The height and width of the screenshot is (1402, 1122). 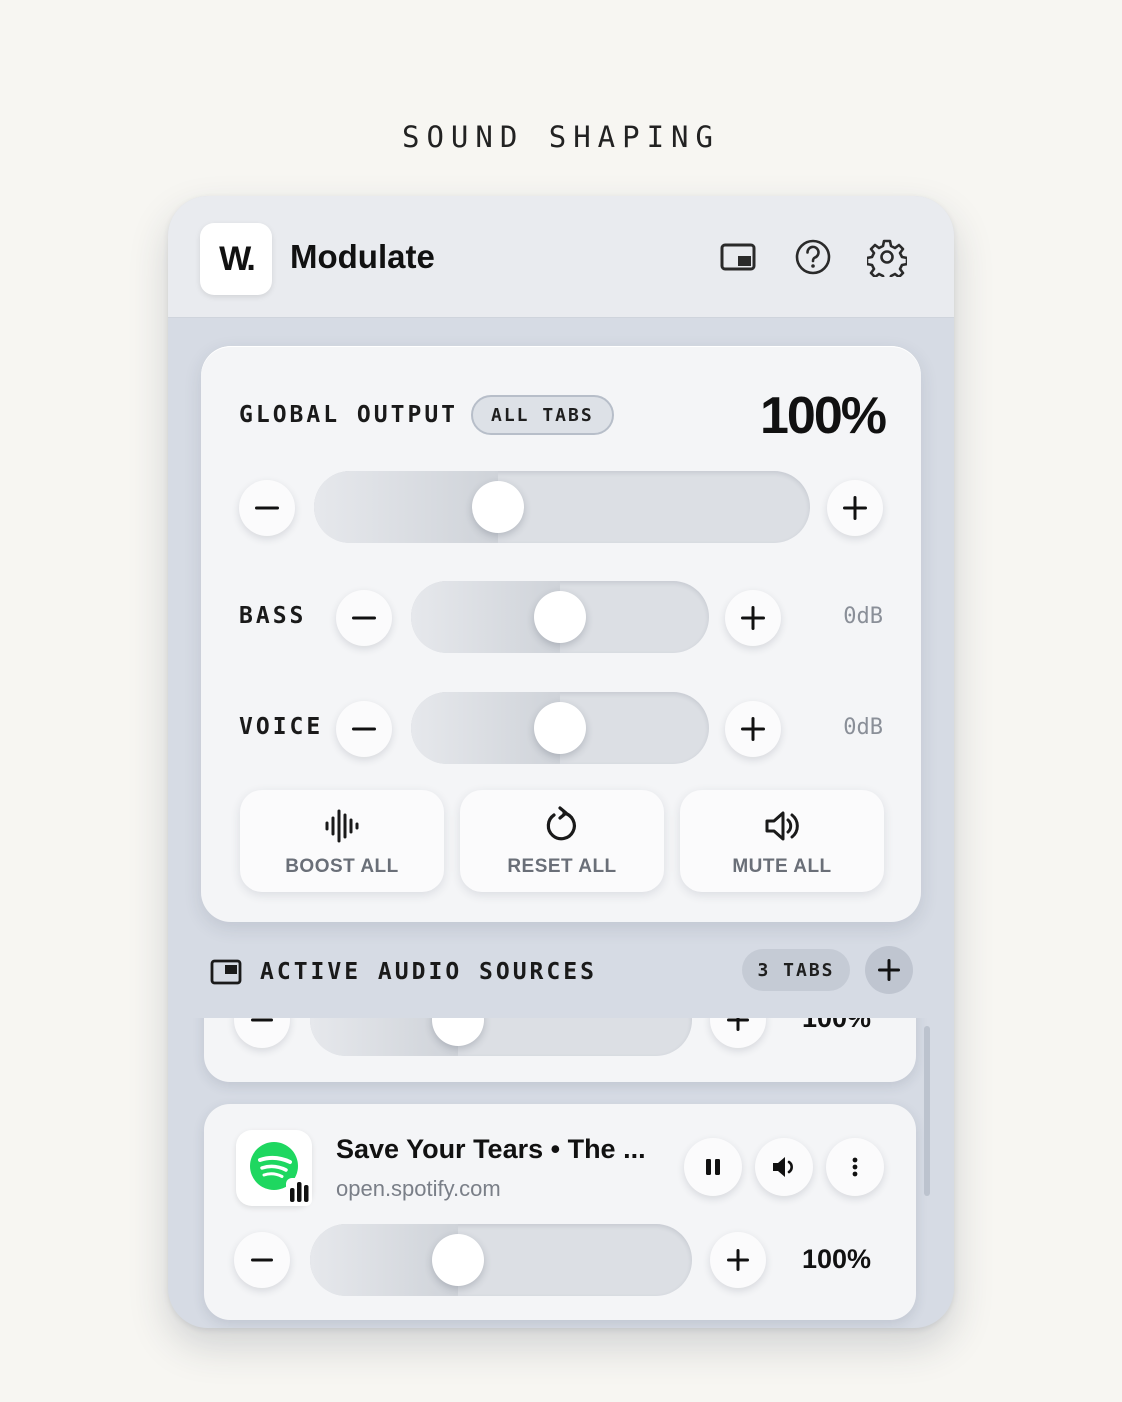 What do you see at coordinates (362, 256) in the screenshot?
I see `app-title: Modulate` at bounding box center [362, 256].